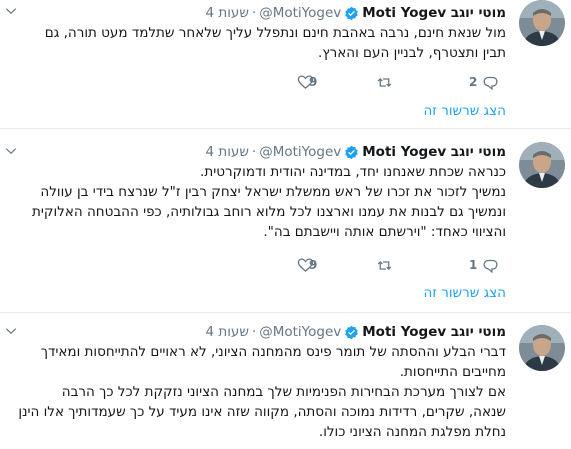 The image size is (571, 449). What do you see at coordinates (384, 232) in the screenshot?
I see `tweet-text-line: והציווי כאחד: "וירשתם אותה ויישבתם בה".` at bounding box center [384, 232].